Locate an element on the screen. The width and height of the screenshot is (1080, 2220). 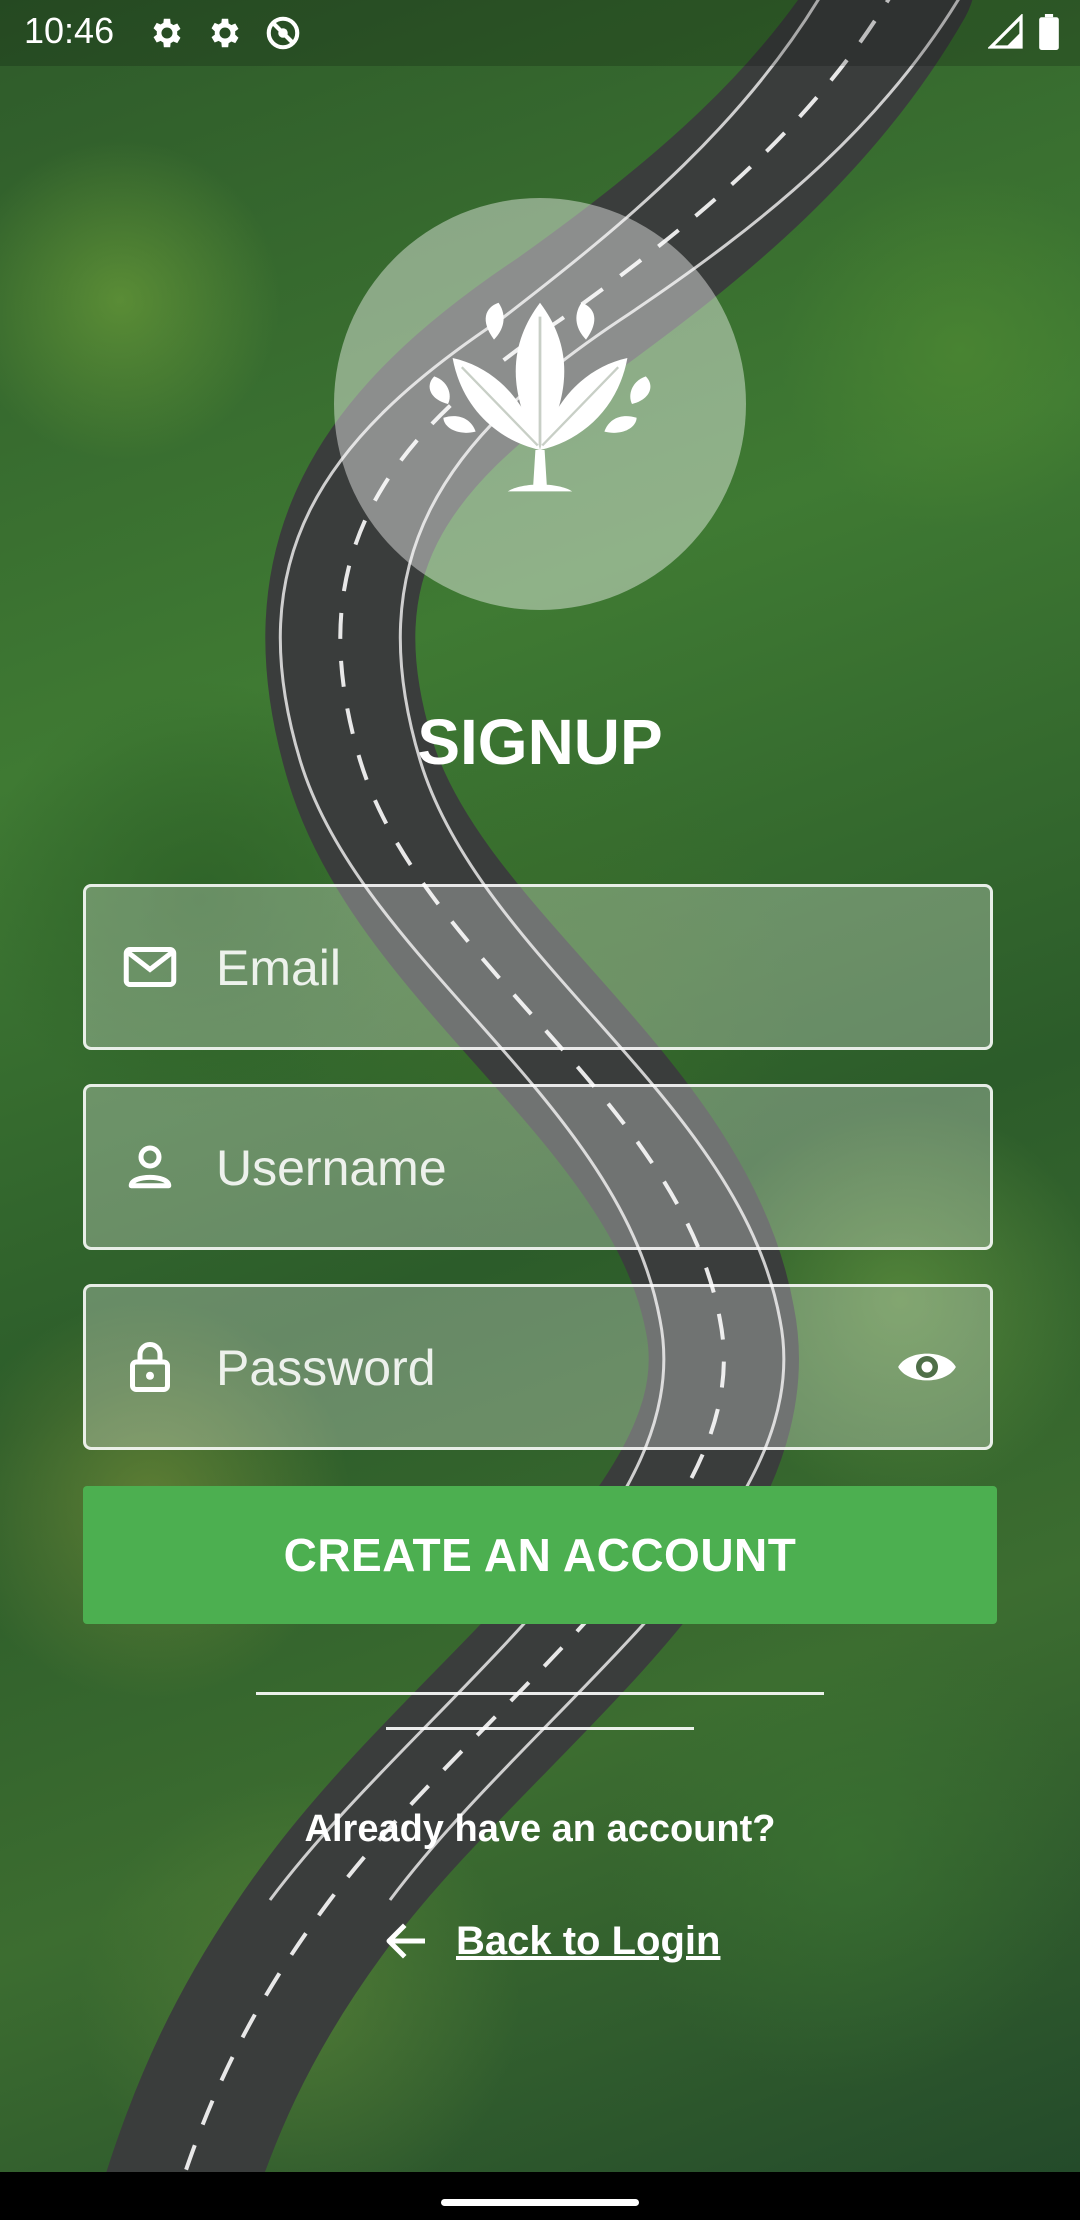
system-navigation-bar is located at coordinates (540, 2196).